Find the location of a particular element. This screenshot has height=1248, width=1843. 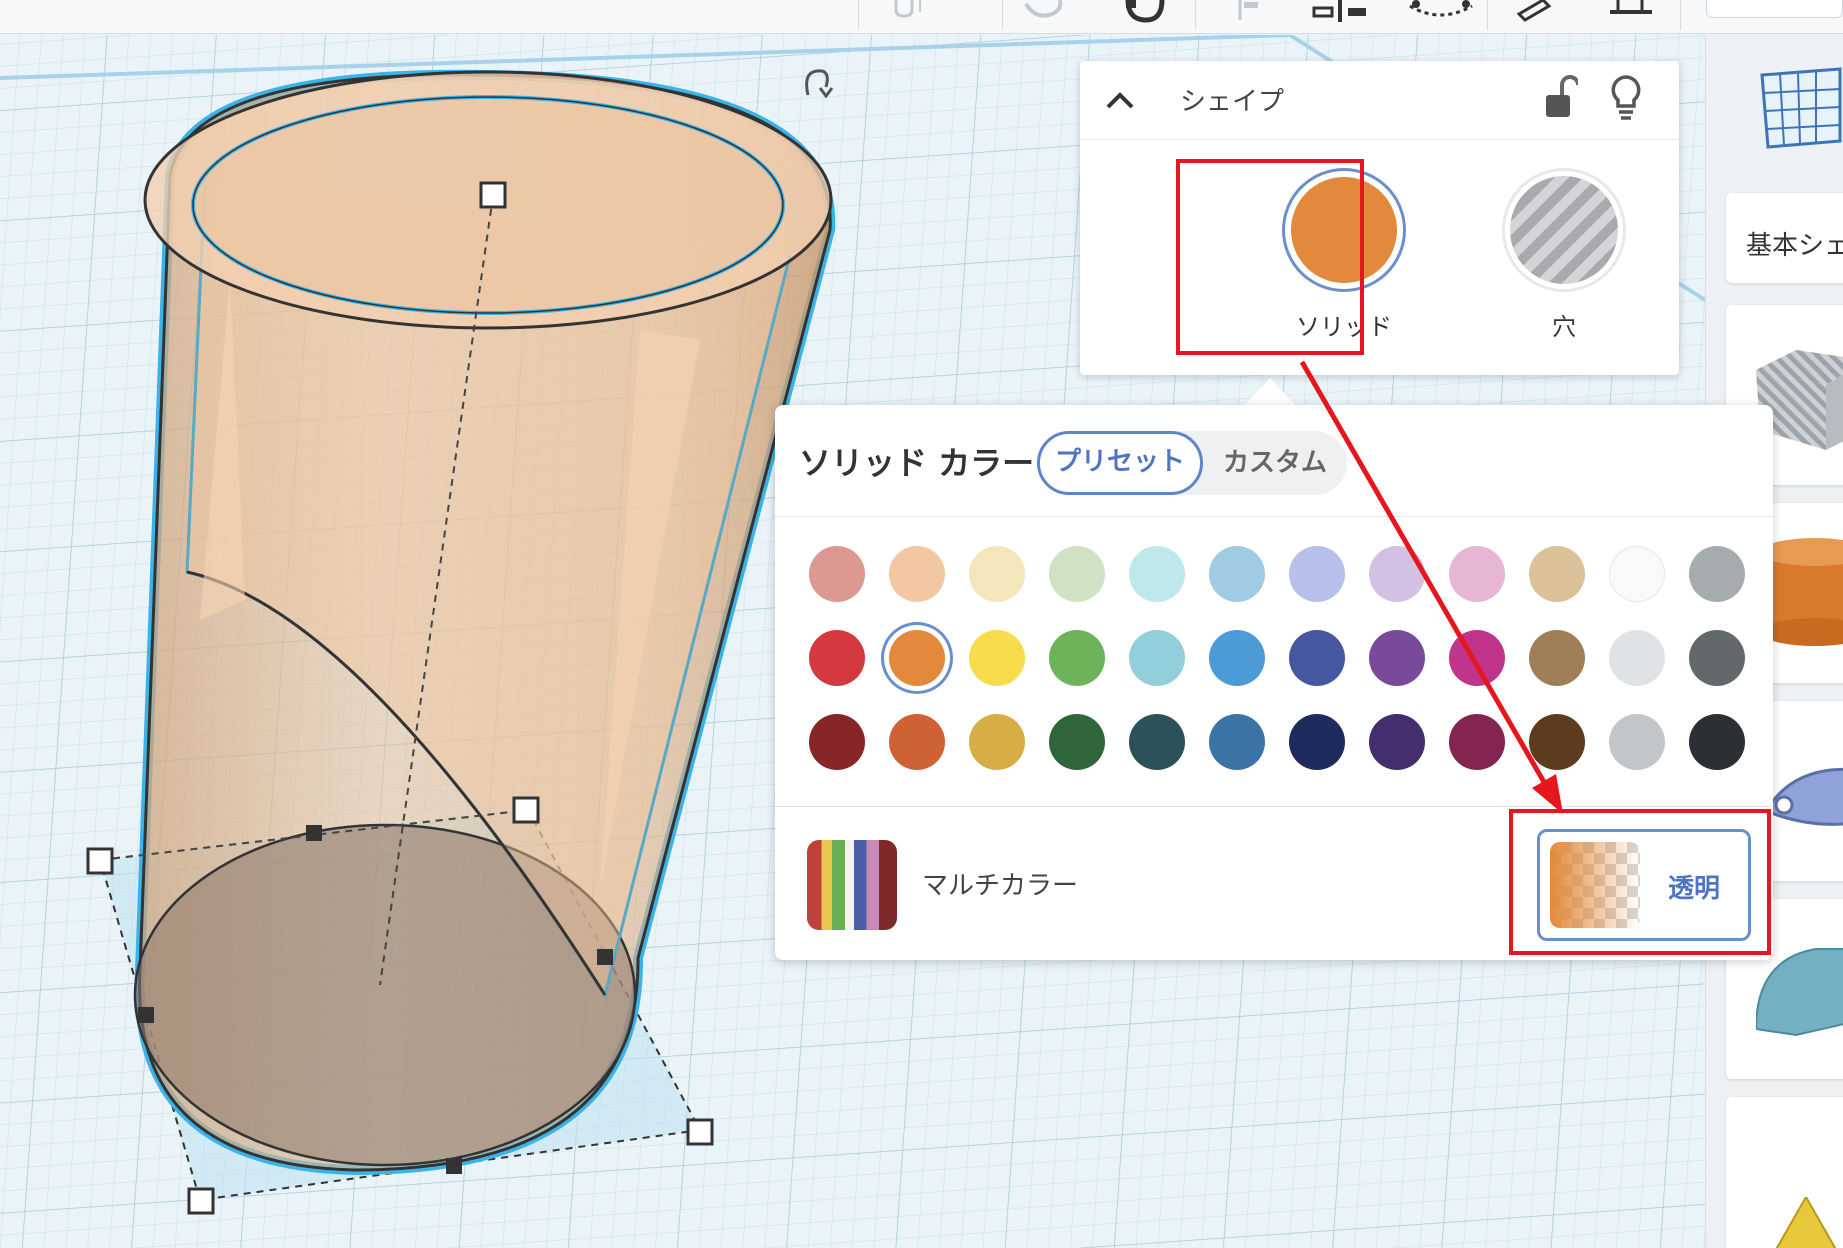

arrow-line is located at coordinates (1427, 579).